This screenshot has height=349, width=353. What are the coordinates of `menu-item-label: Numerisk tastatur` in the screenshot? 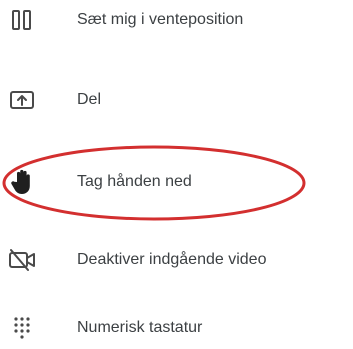 It's located at (140, 327).